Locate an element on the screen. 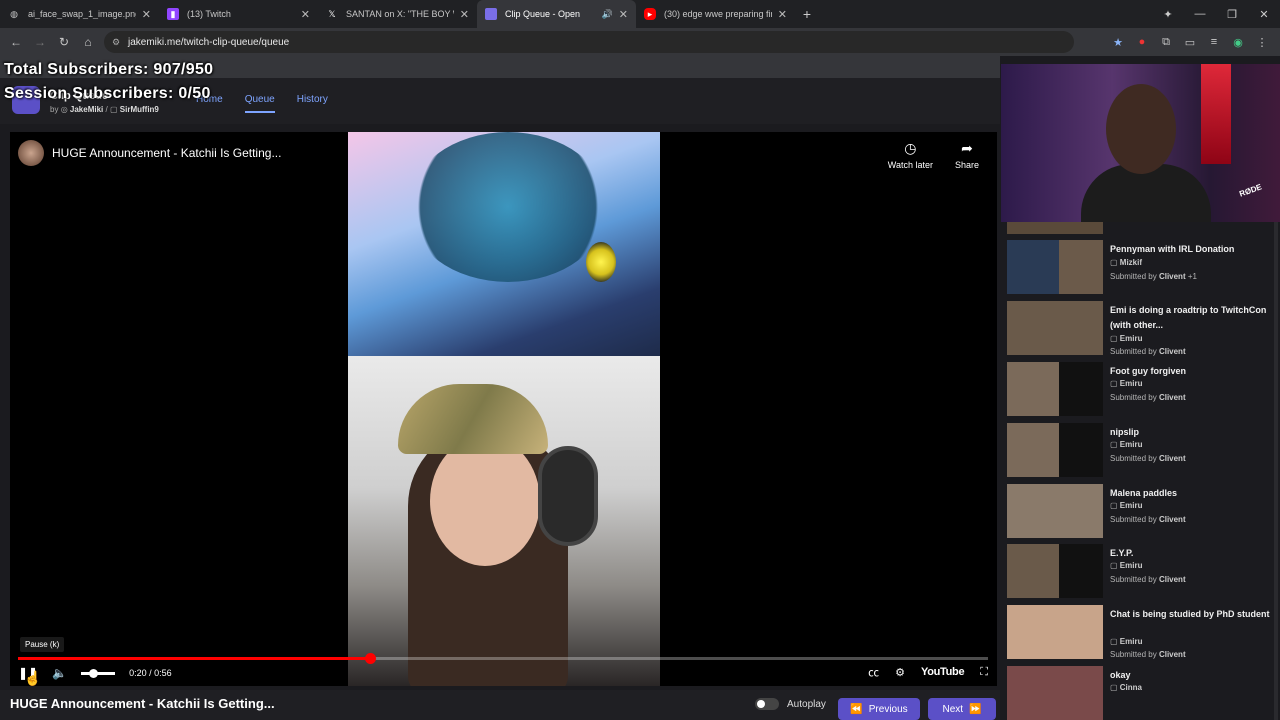  minimize-icon: — is located at coordinates (1200, 14).